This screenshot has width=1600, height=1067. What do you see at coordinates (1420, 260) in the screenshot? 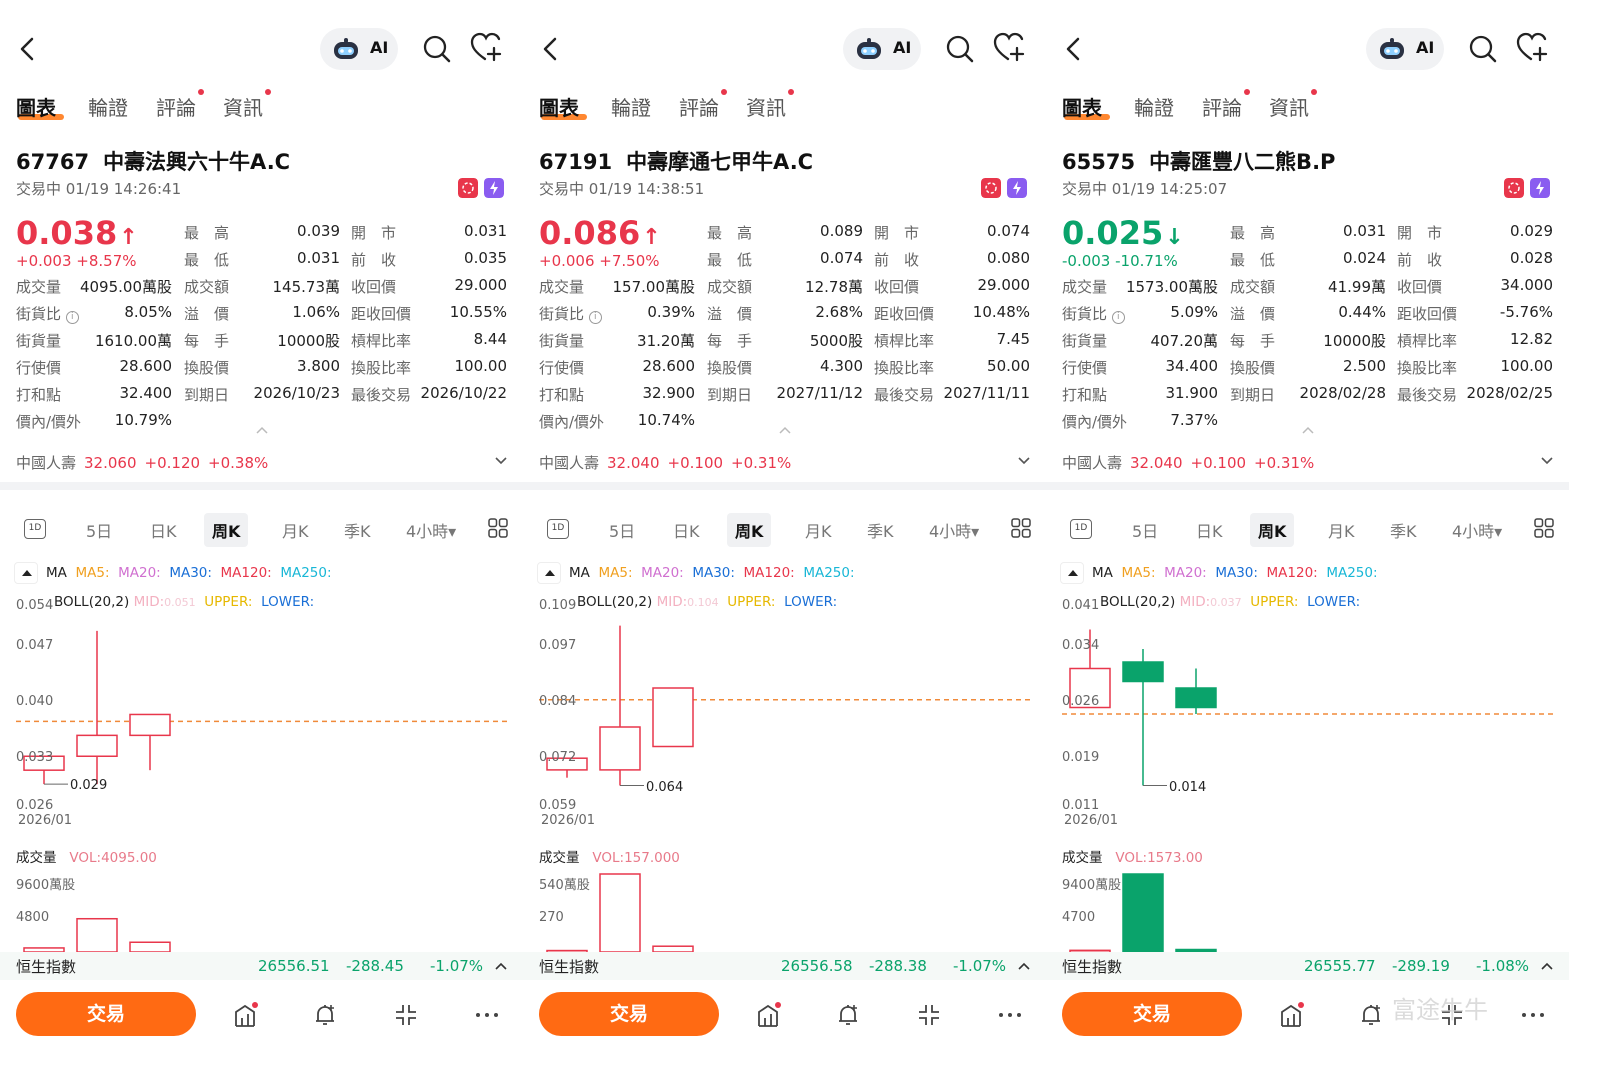
I see `quote-label-prev: 前 收` at bounding box center [1420, 260].